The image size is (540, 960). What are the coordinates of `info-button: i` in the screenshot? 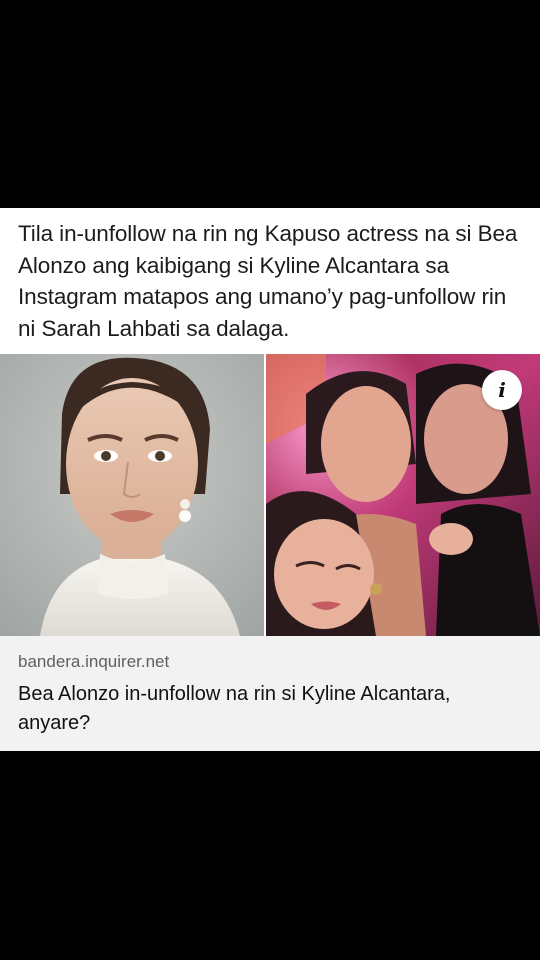 It's located at (502, 390).